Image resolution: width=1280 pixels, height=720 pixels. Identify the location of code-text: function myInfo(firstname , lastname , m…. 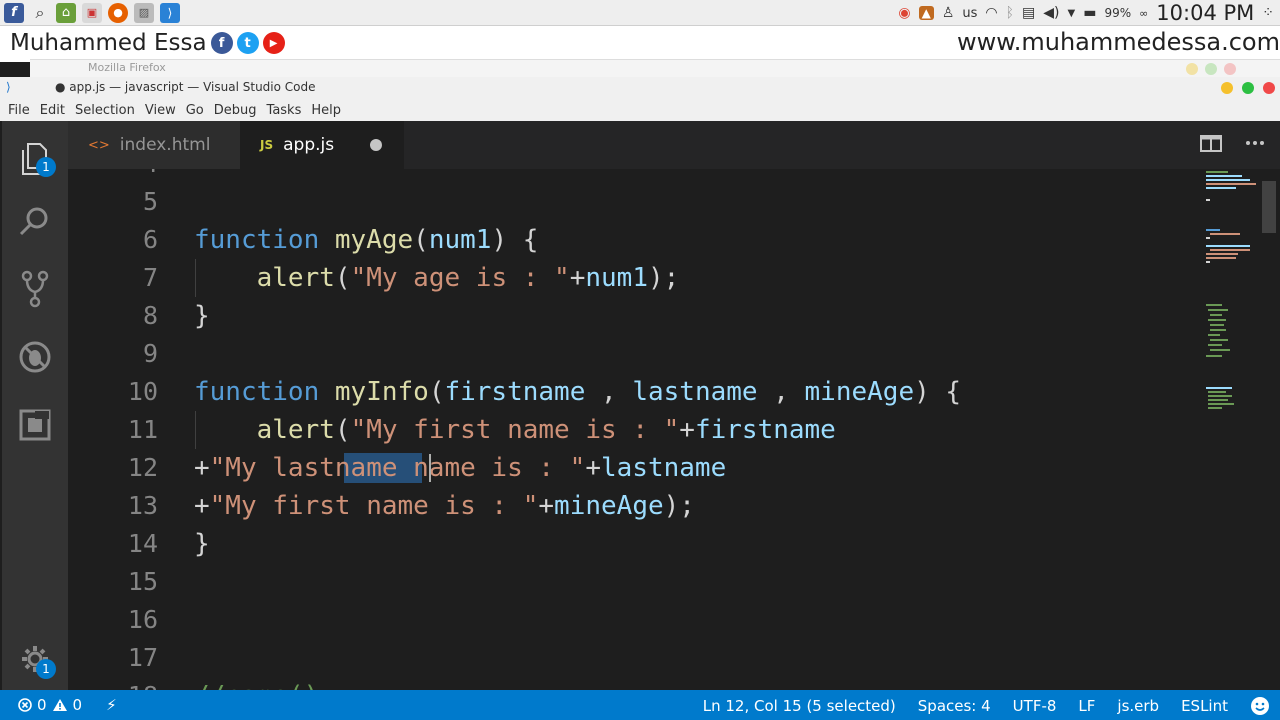
(578, 392).